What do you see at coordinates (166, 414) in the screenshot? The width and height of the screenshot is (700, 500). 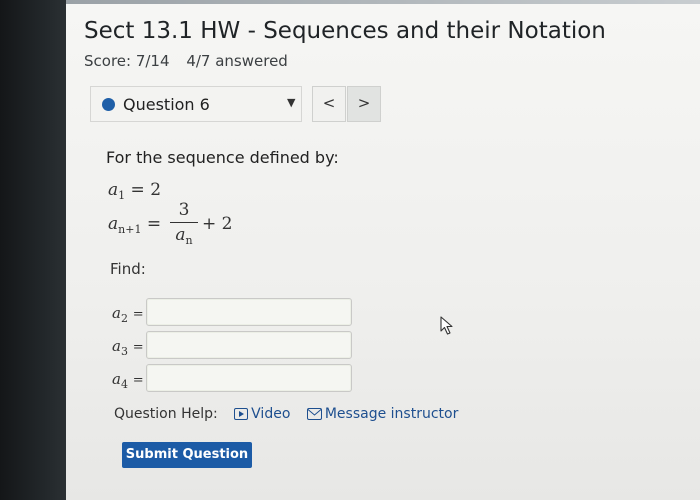 I see `question-help-label: Question Help:` at bounding box center [166, 414].